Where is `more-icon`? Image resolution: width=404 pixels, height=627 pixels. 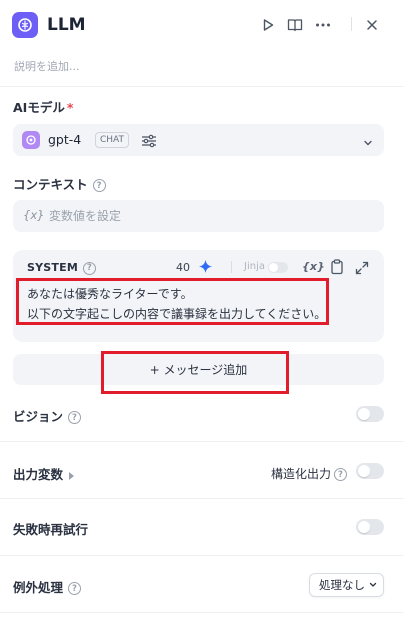
more-icon is located at coordinates (323, 25).